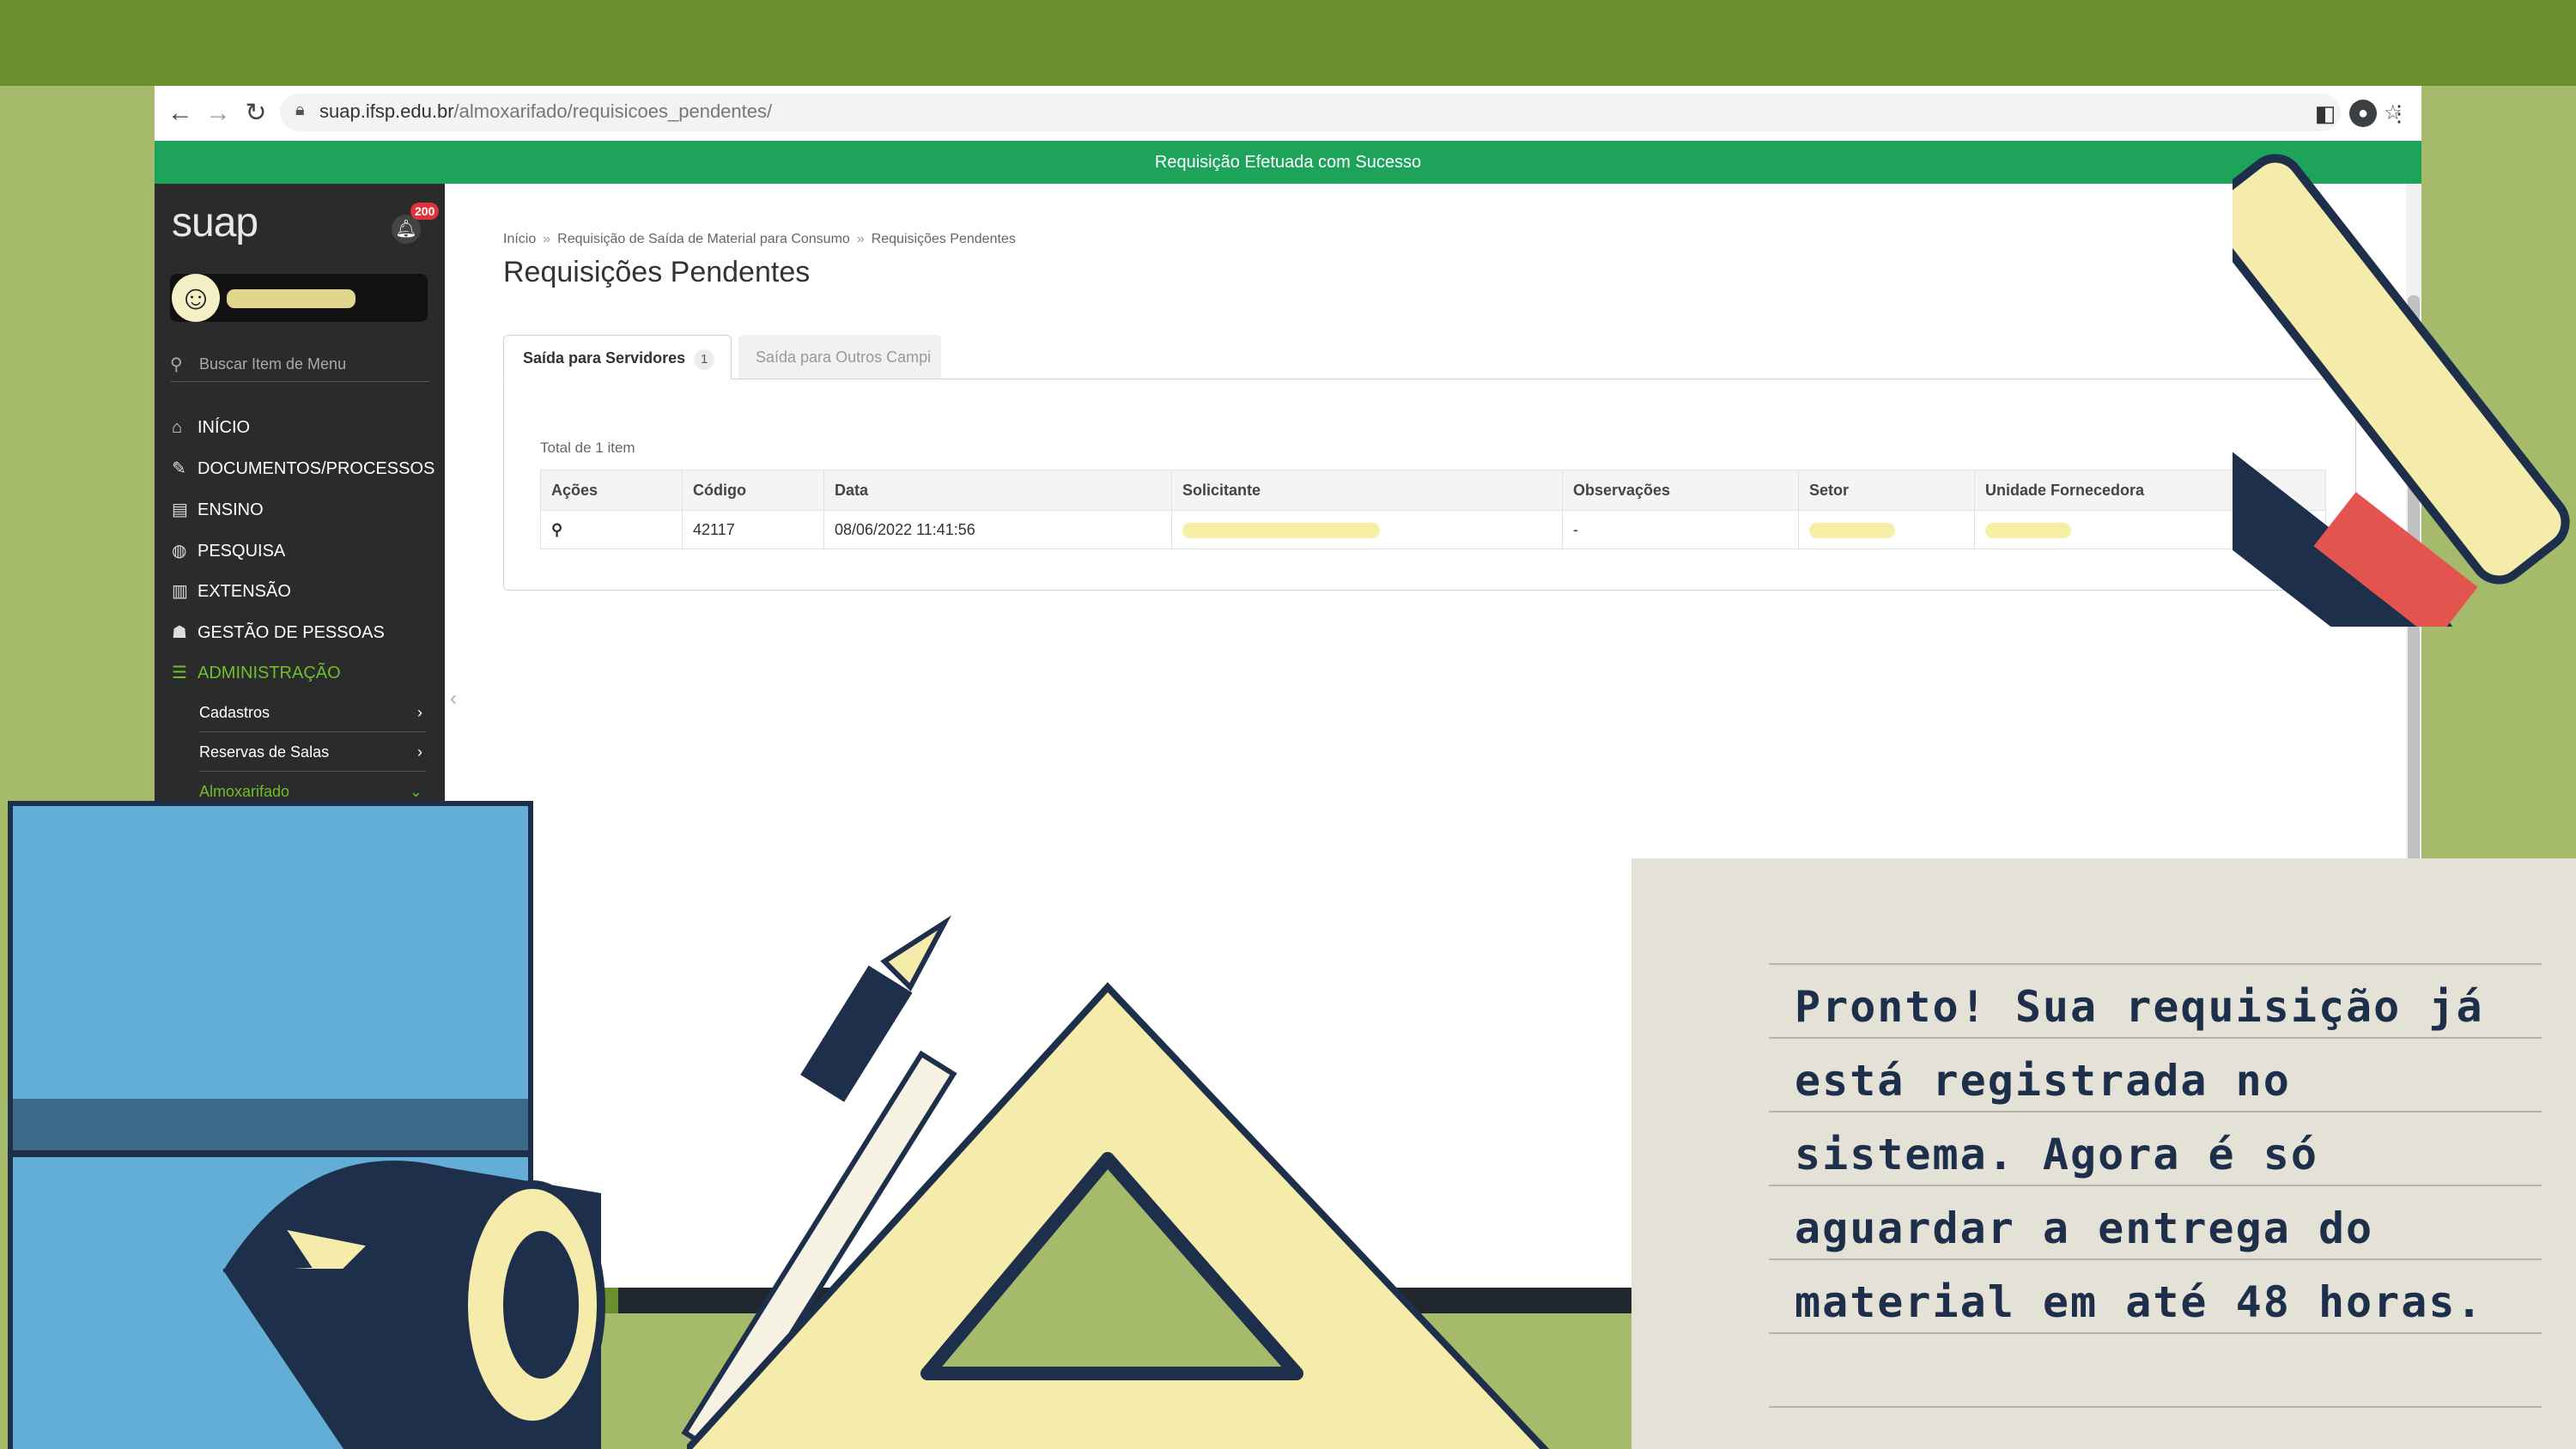 This screenshot has height=1449, width=2576. I want to click on column-header: Código, so click(753, 490).